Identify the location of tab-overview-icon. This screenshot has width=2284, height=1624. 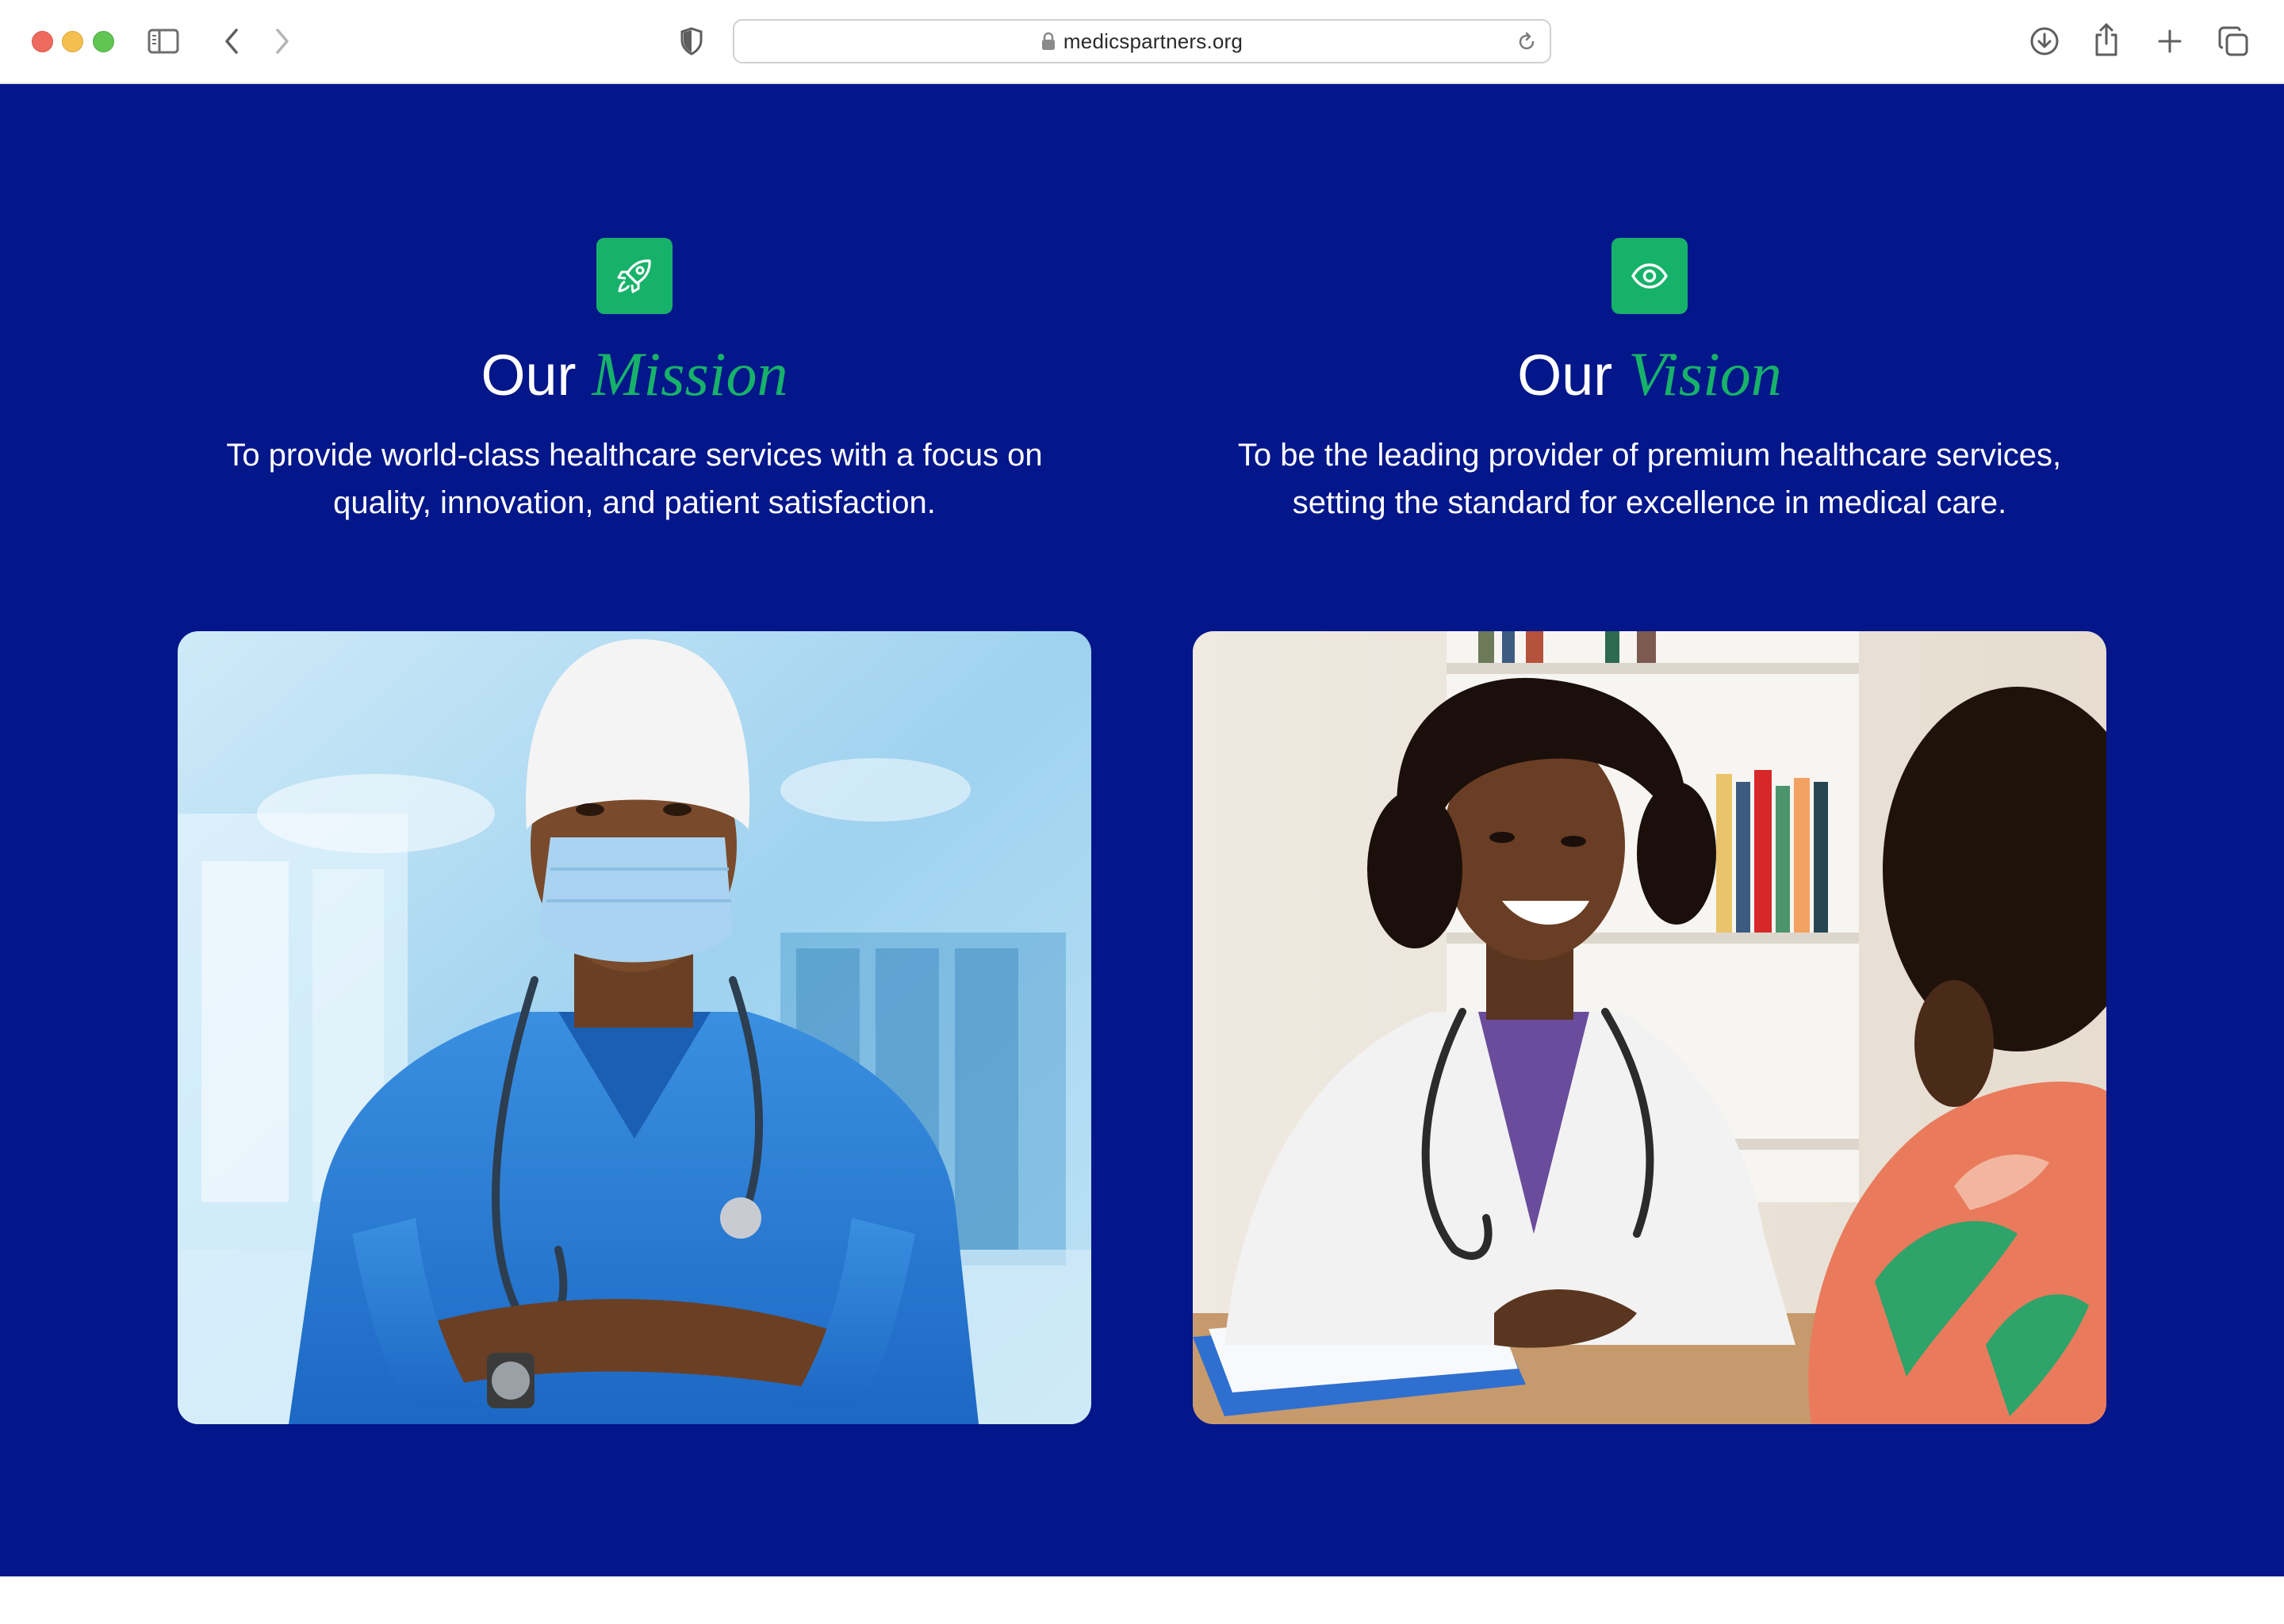
(2233, 41).